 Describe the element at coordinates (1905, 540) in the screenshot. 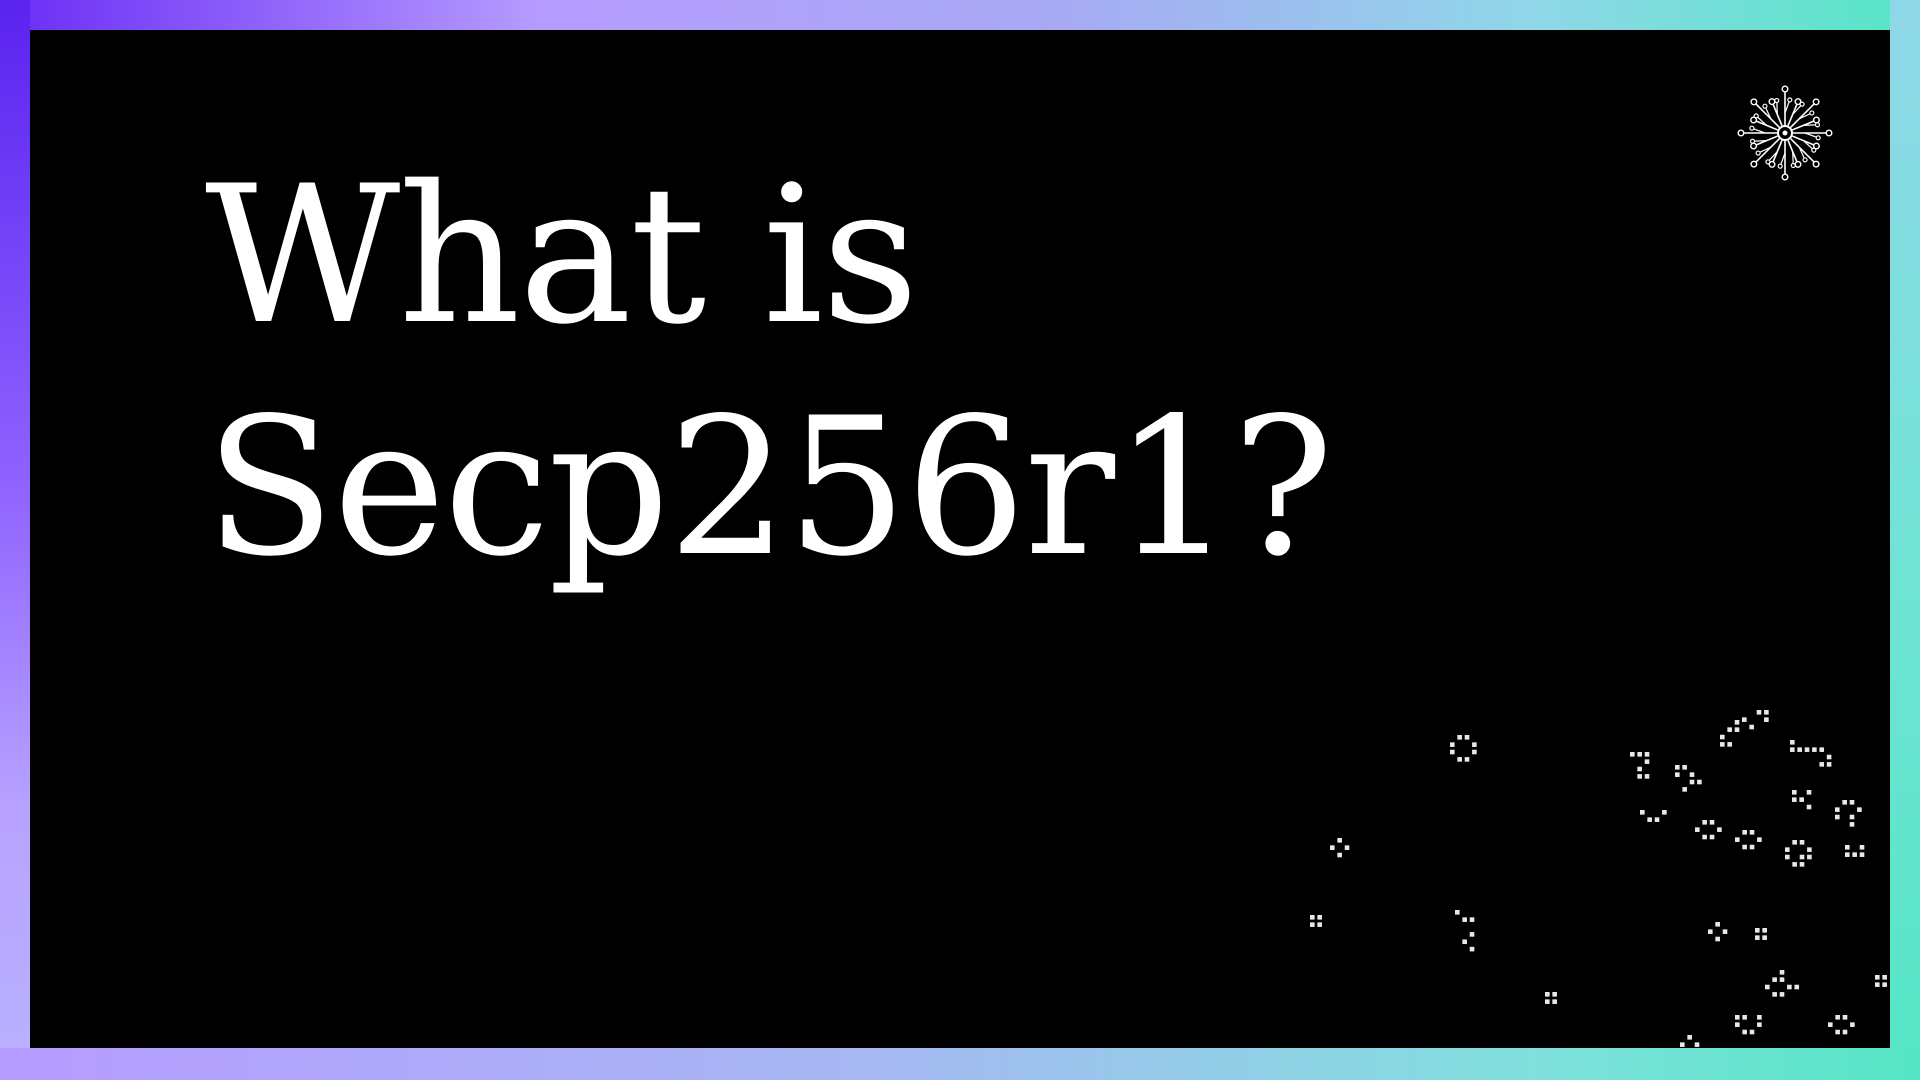

I see `gradient-frame-right` at that location.